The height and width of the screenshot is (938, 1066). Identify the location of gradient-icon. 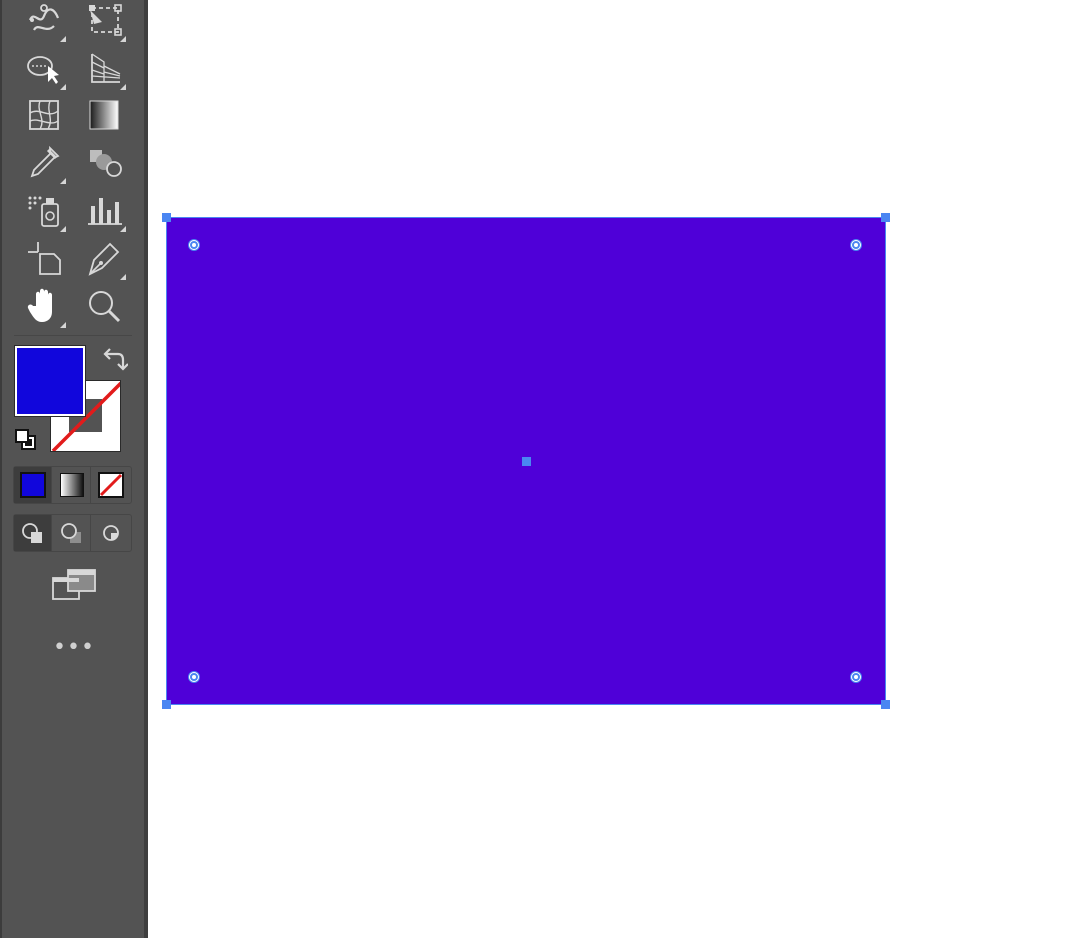
(104, 115).